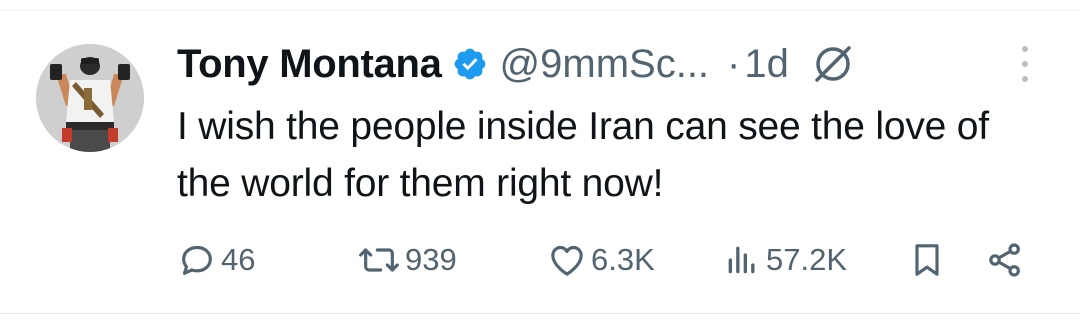  I want to click on reply-button: 46, so click(216, 260).